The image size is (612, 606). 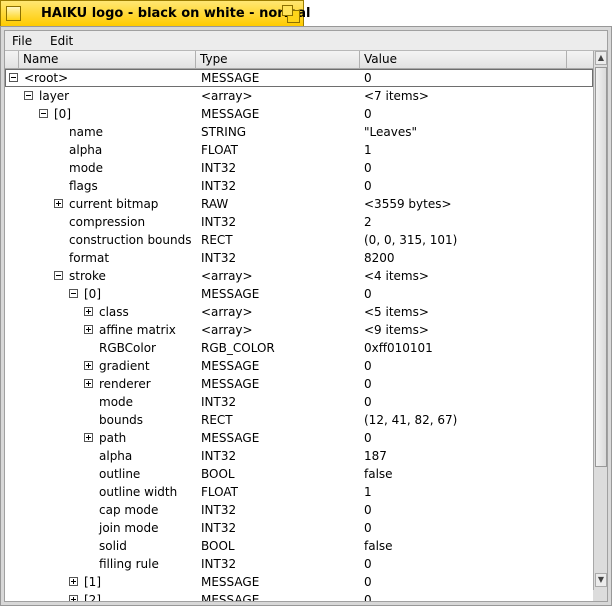 I want to click on tree-row: path MESSAGE 0, so click(x=299, y=438).